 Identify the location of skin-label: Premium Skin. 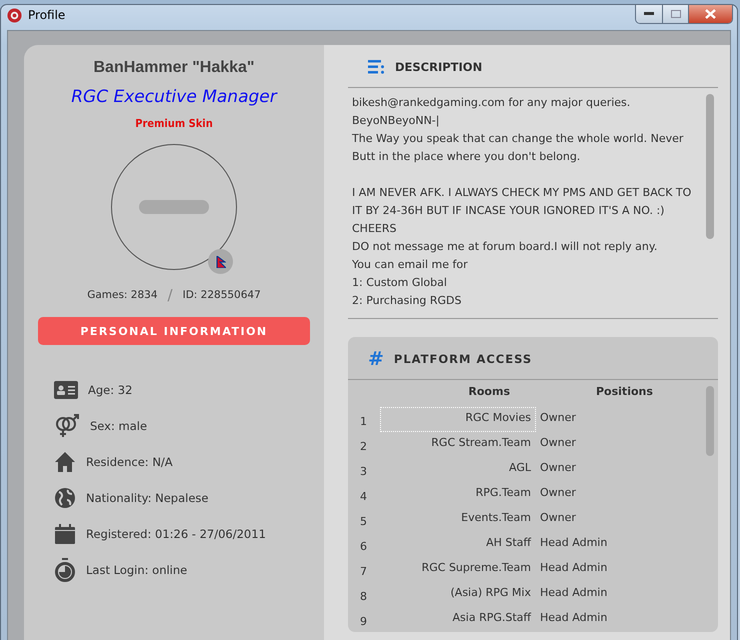
(174, 123).